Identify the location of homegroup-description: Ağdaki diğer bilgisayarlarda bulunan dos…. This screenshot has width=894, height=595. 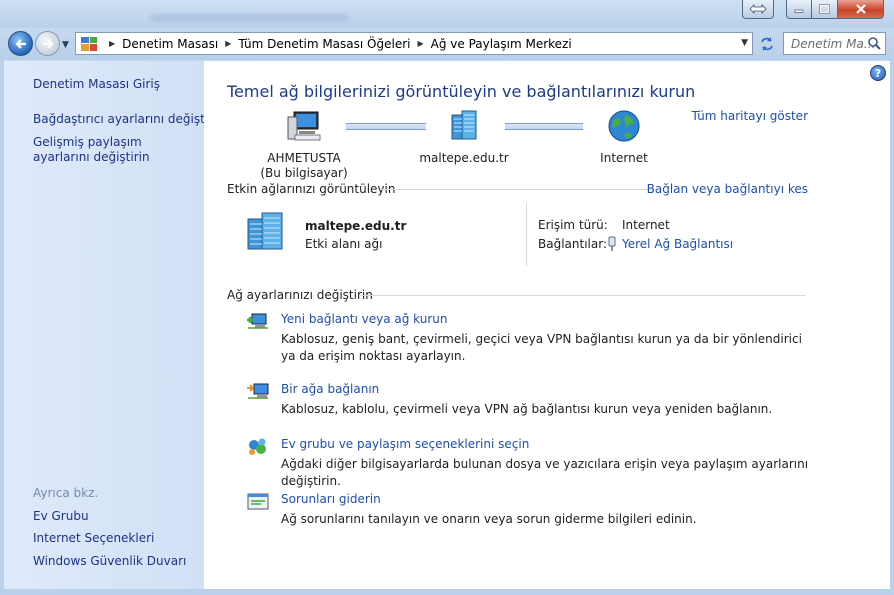
(545, 472).